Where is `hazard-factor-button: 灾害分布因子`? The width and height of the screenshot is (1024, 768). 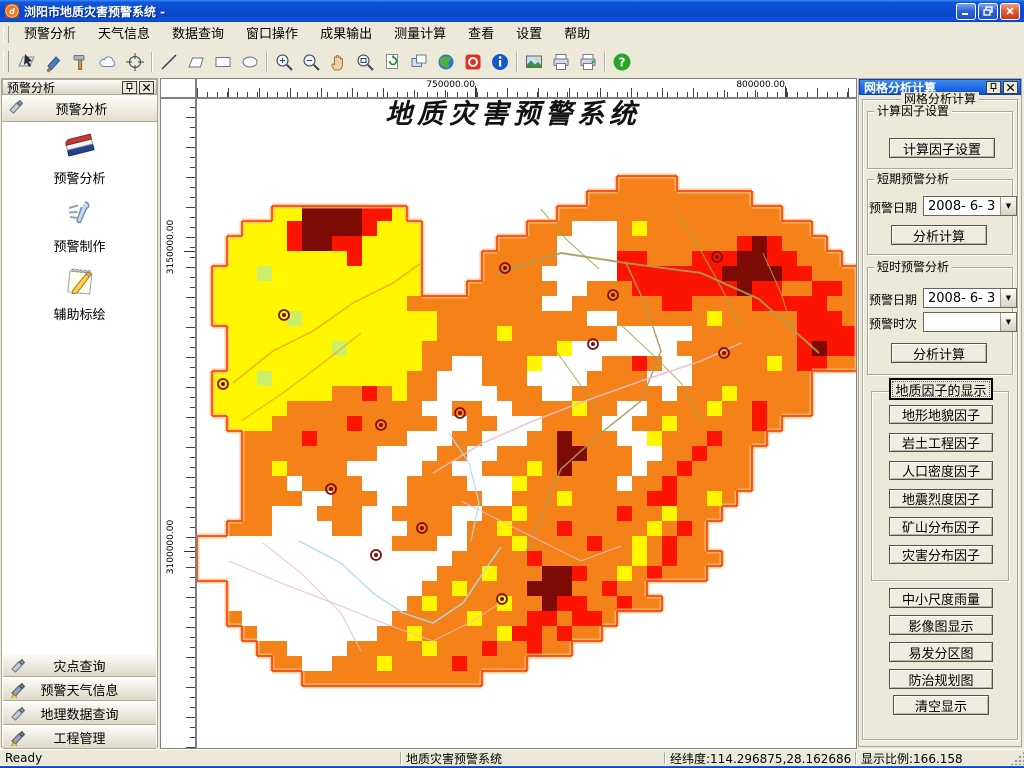
hazard-factor-button: 灾害分布因子 is located at coordinates (941, 554).